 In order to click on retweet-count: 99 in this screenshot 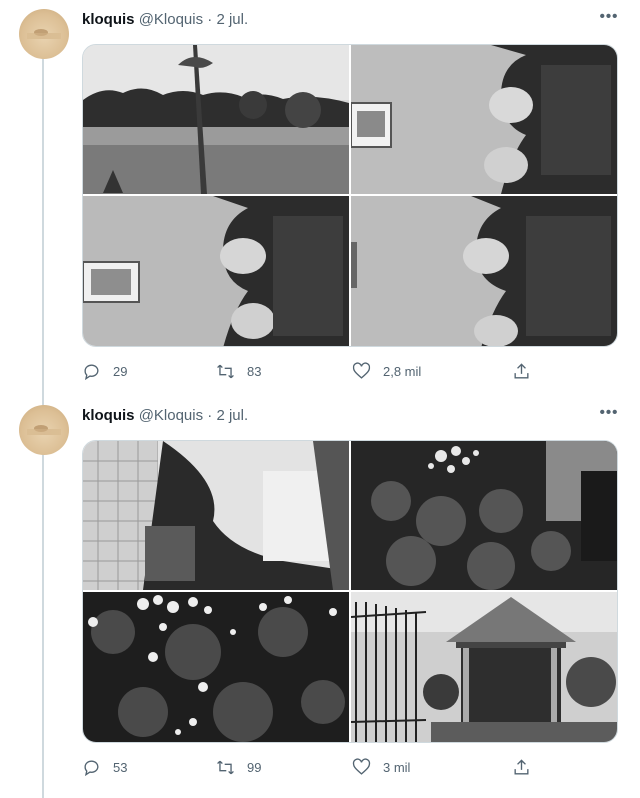, I will do `click(254, 767)`.